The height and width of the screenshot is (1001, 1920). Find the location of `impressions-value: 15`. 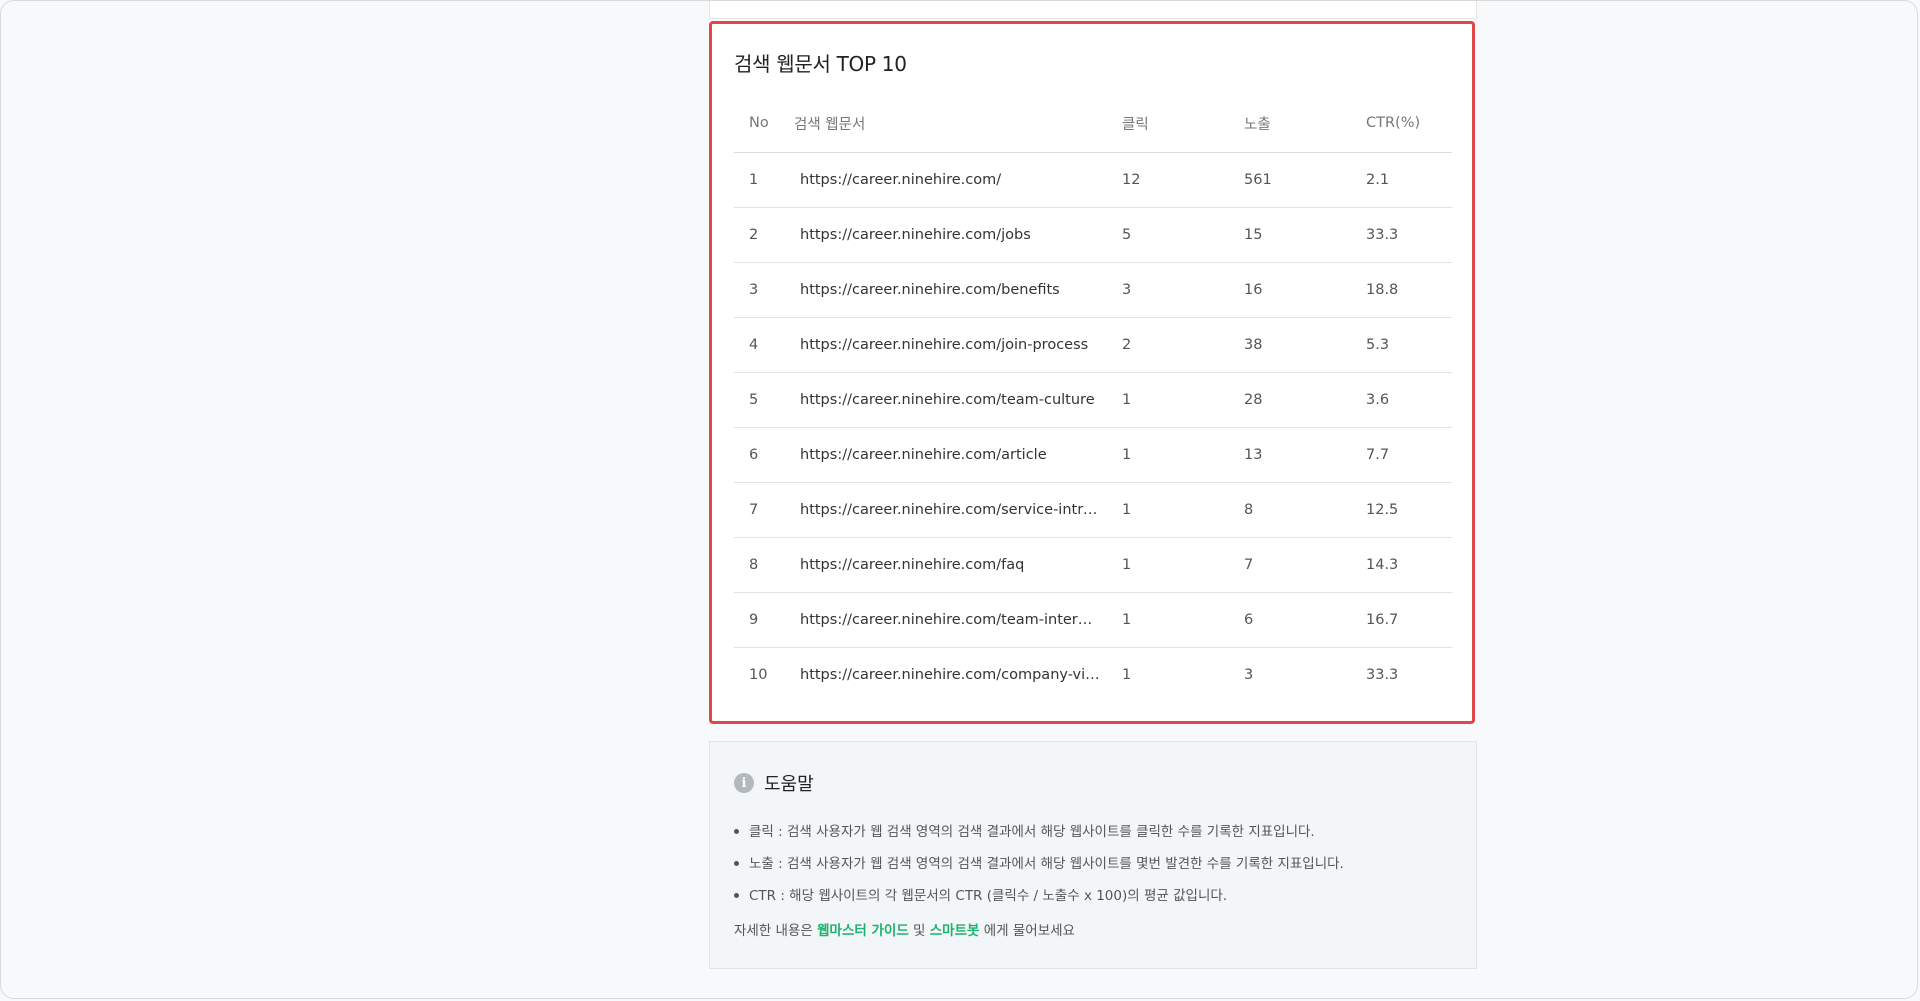

impressions-value: 15 is located at coordinates (1305, 235).